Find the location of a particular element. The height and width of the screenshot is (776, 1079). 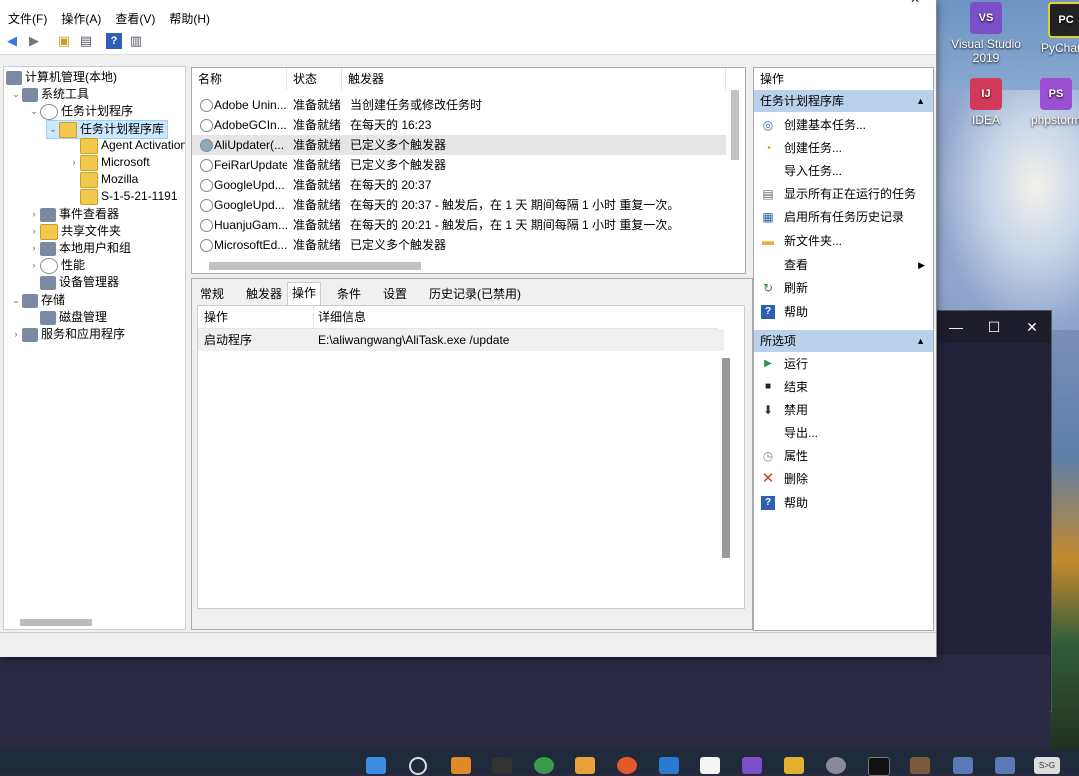

tab-history: 历史记录(已禁用) is located at coordinates (475, 294).